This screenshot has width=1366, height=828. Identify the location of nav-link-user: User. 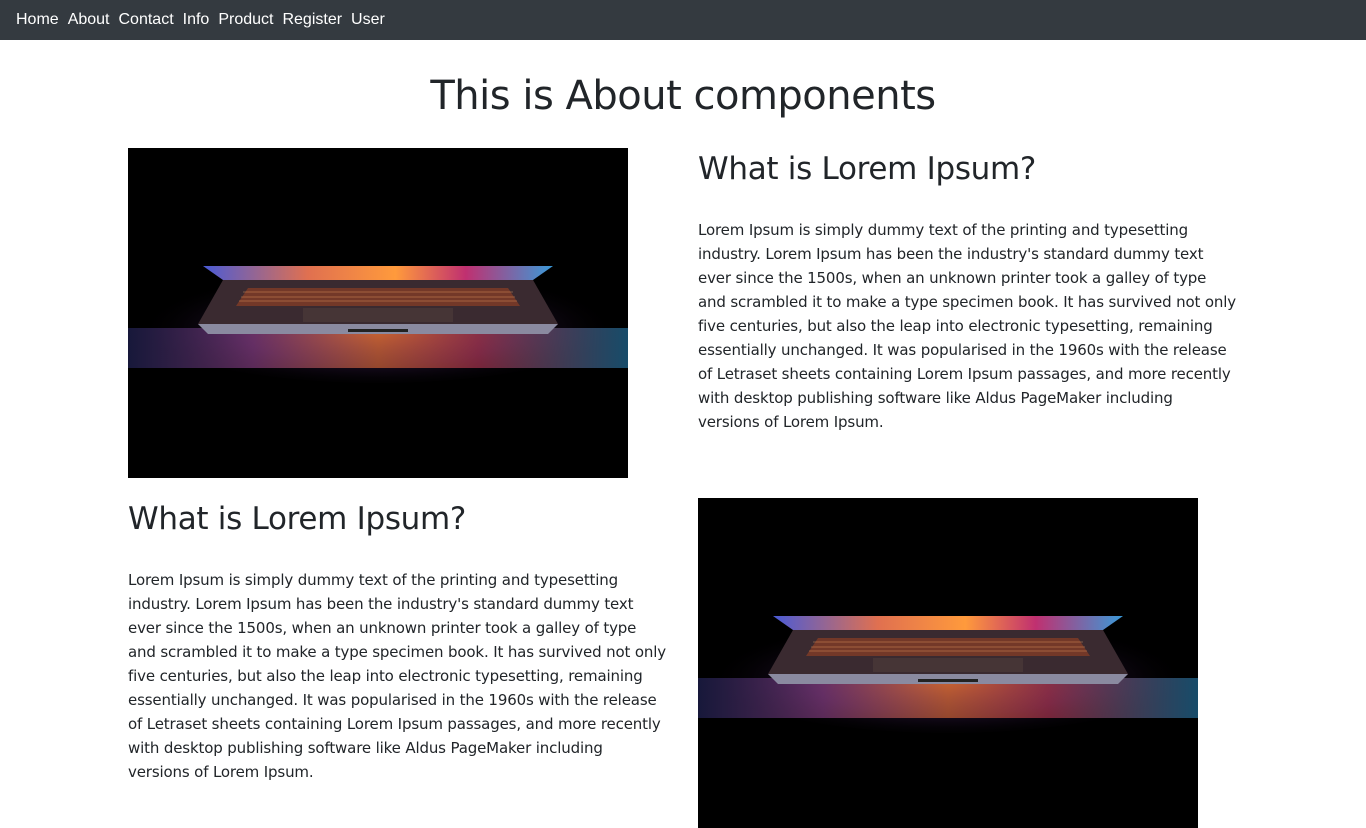
(368, 20).